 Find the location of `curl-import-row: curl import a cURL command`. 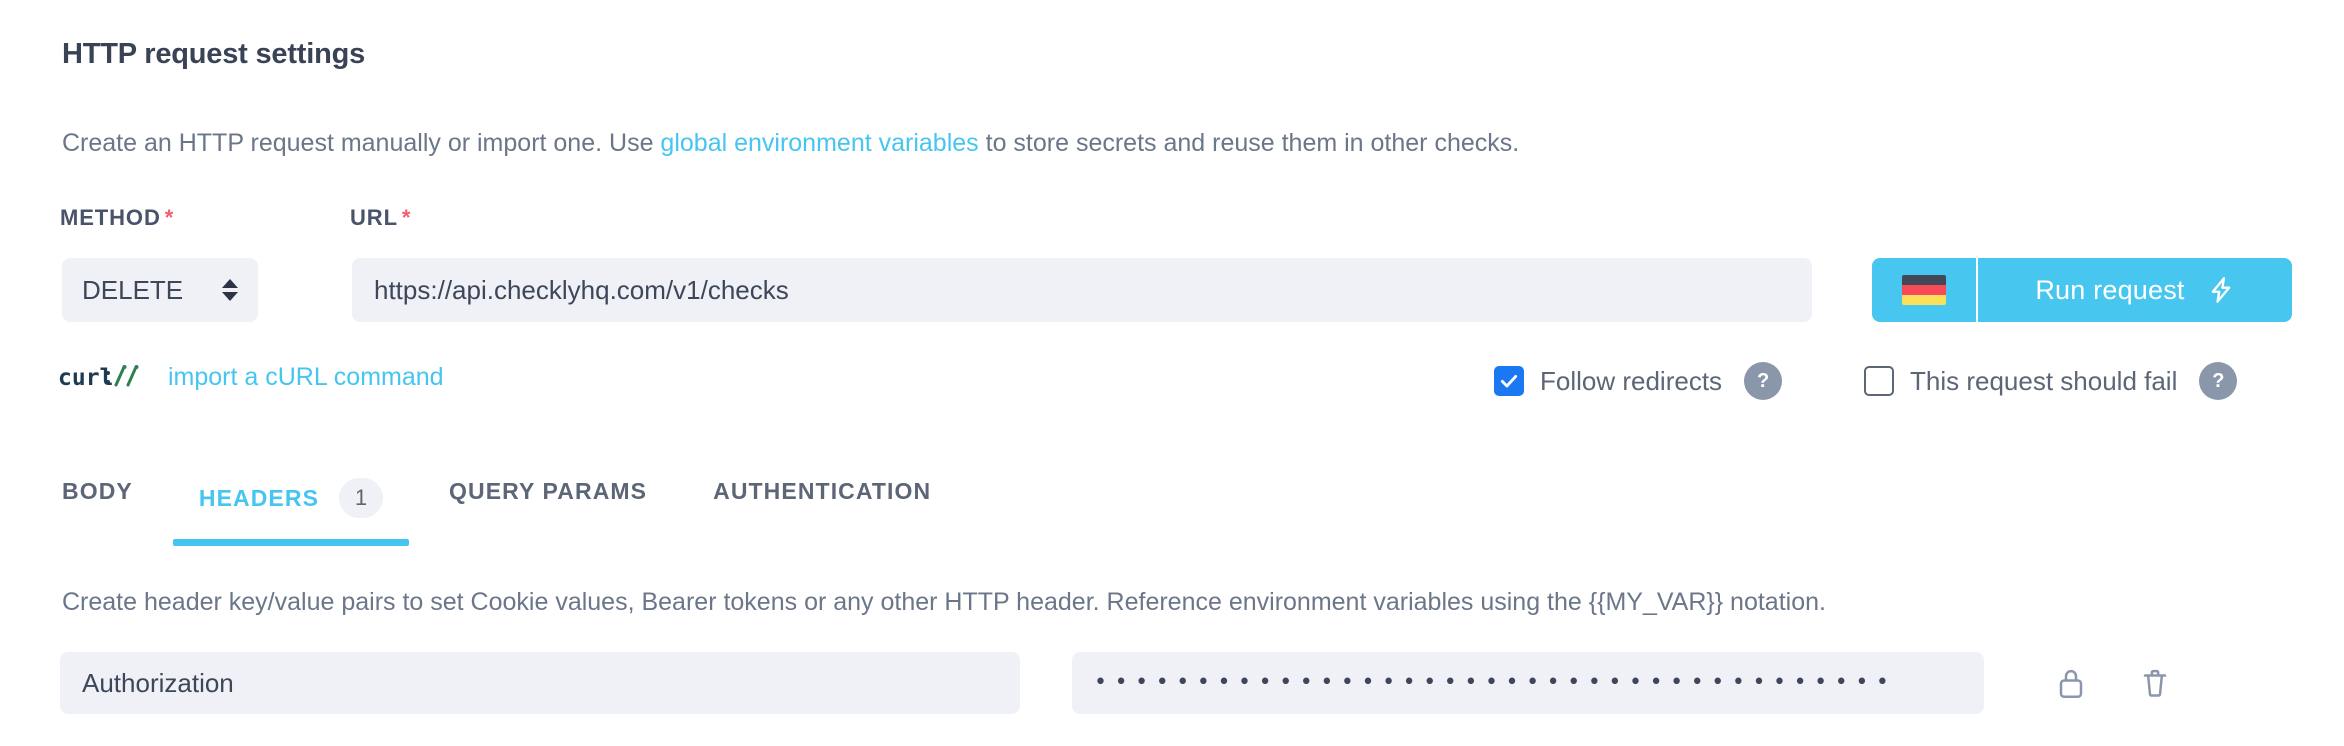

curl-import-row: curl import a cURL command is located at coordinates (251, 377).